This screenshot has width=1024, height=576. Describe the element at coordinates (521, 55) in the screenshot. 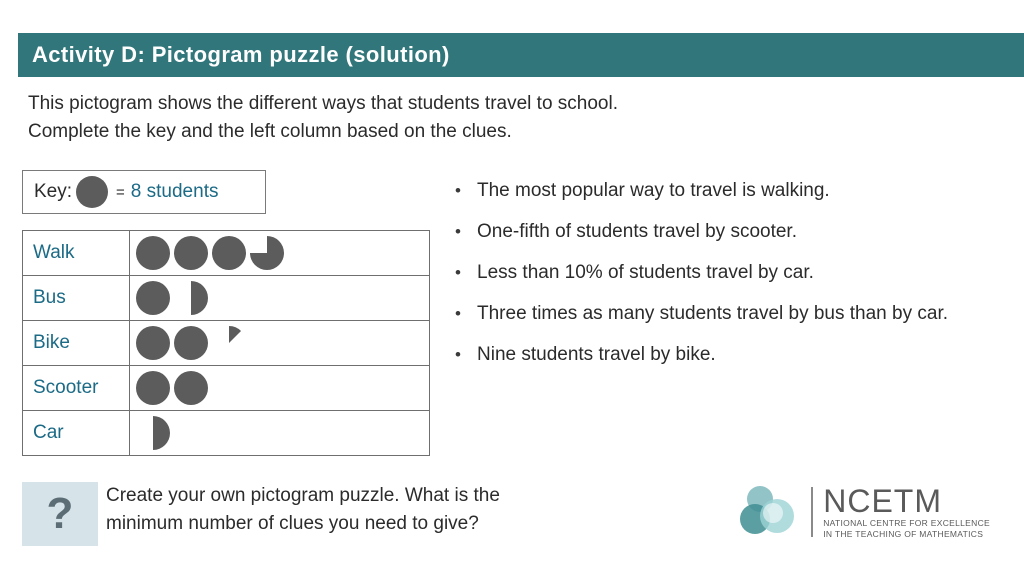

I see `title-bar: Activity D: Pictogram puzzle (solution)` at that location.